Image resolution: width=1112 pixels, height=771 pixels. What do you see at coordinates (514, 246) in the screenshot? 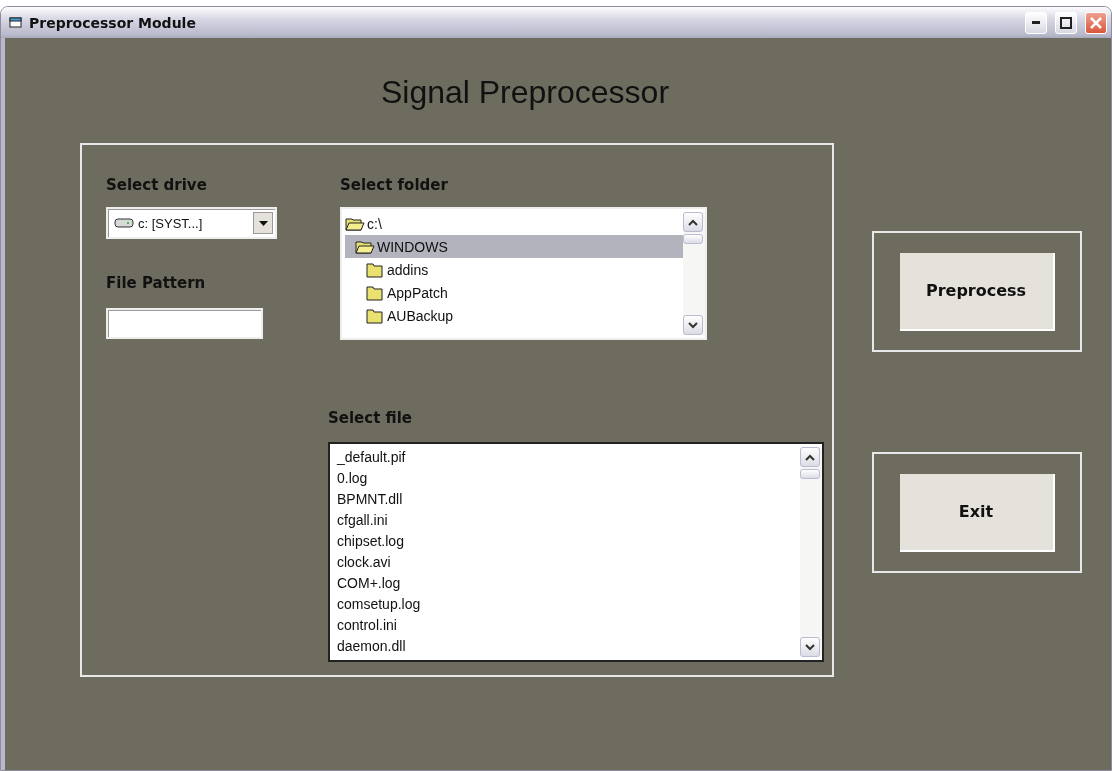
I see `folder-item: WINDOWS` at bounding box center [514, 246].